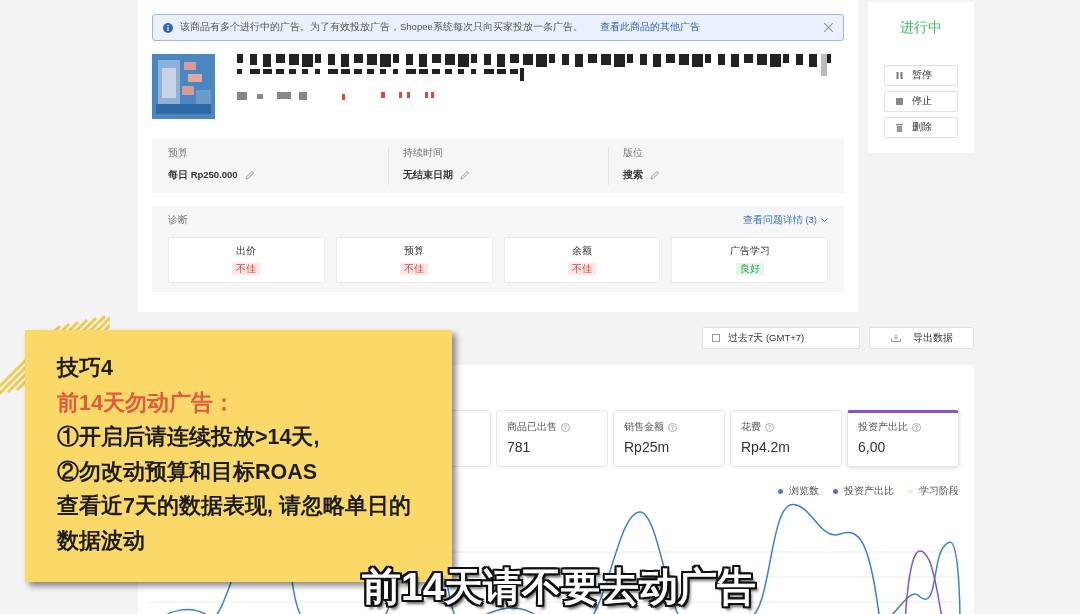  Describe the element at coordinates (669, 438) in the screenshot. I see `metric-card: 销售金额 Rp25m` at that location.